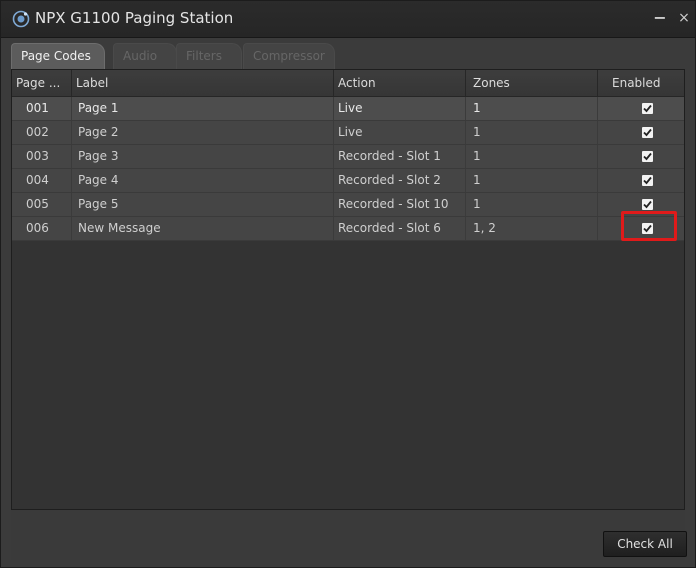 The width and height of the screenshot is (696, 568). Describe the element at coordinates (42, 228) in the screenshot. I see `page-cell: 006` at that location.